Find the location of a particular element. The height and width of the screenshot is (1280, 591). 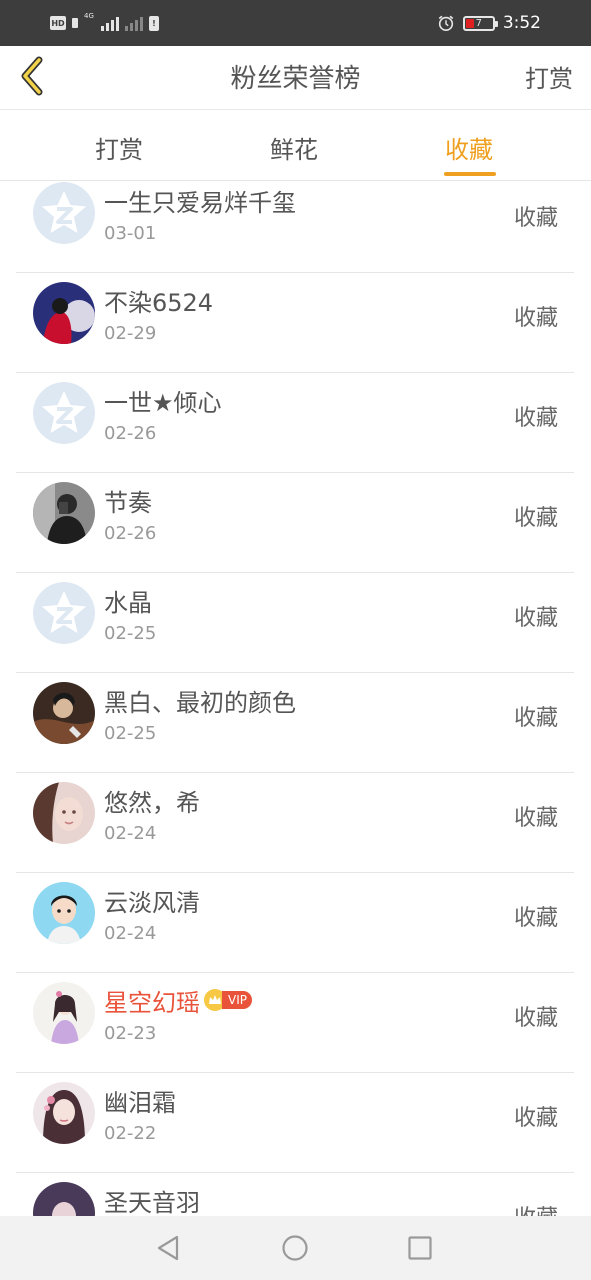

cartoon-avatar is located at coordinates (64, 913).